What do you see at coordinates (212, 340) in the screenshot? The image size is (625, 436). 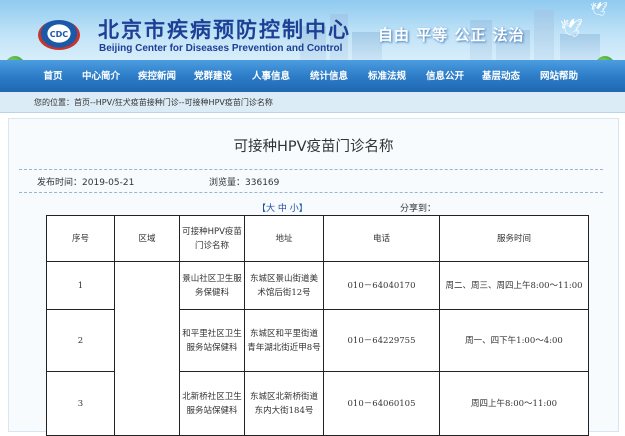 I see `cell-clinic-name: 和平里社区卫生服务站保健科` at bounding box center [212, 340].